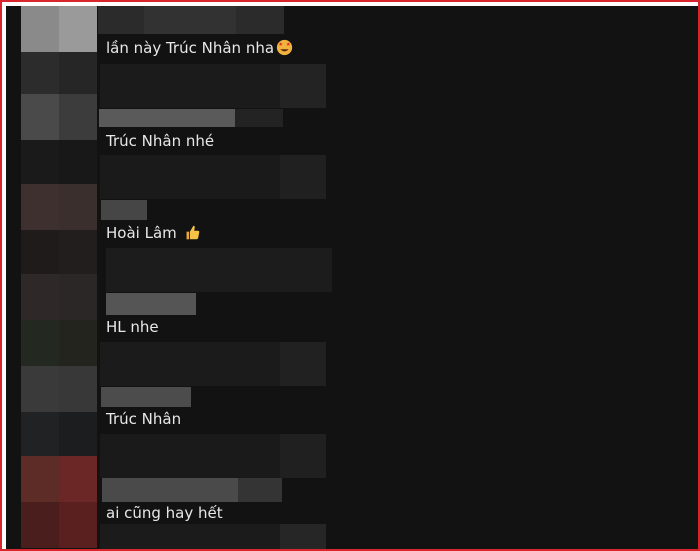 Image resolution: width=700 pixels, height=551 pixels. What do you see at coordinates (192, 232) in the screenshot?
I see `thumbs-up-icon` at bounding box center [192, 232].